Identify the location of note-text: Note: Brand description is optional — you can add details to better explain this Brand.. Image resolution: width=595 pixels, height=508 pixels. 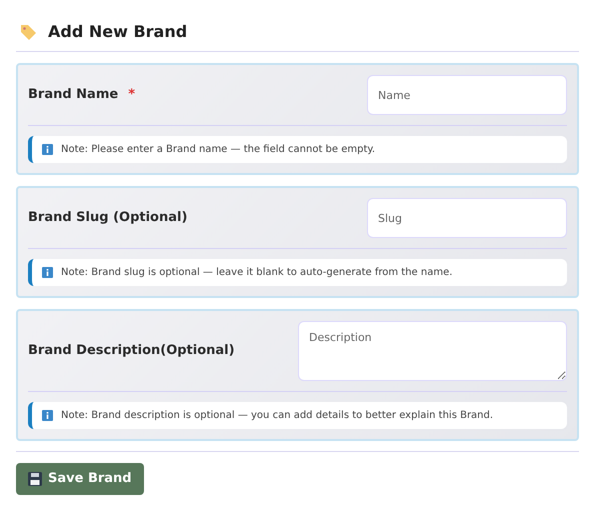
(277, 416).